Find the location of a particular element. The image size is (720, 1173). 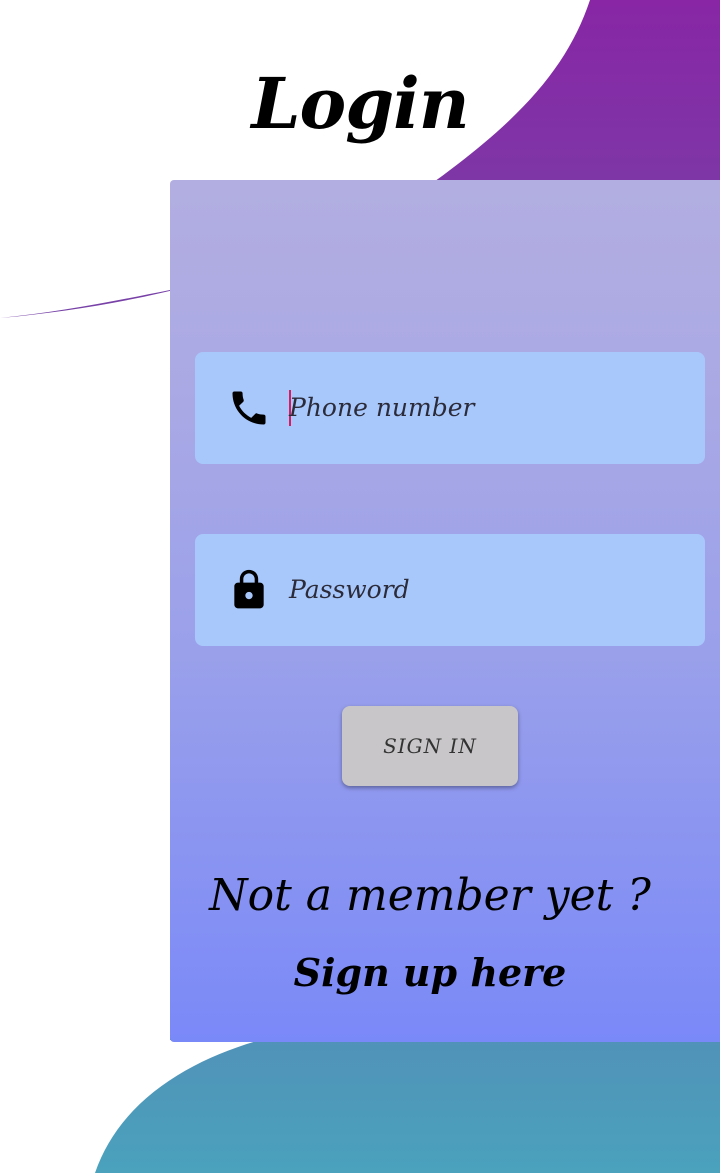

lock-icon is located at coordinates (249, 589).